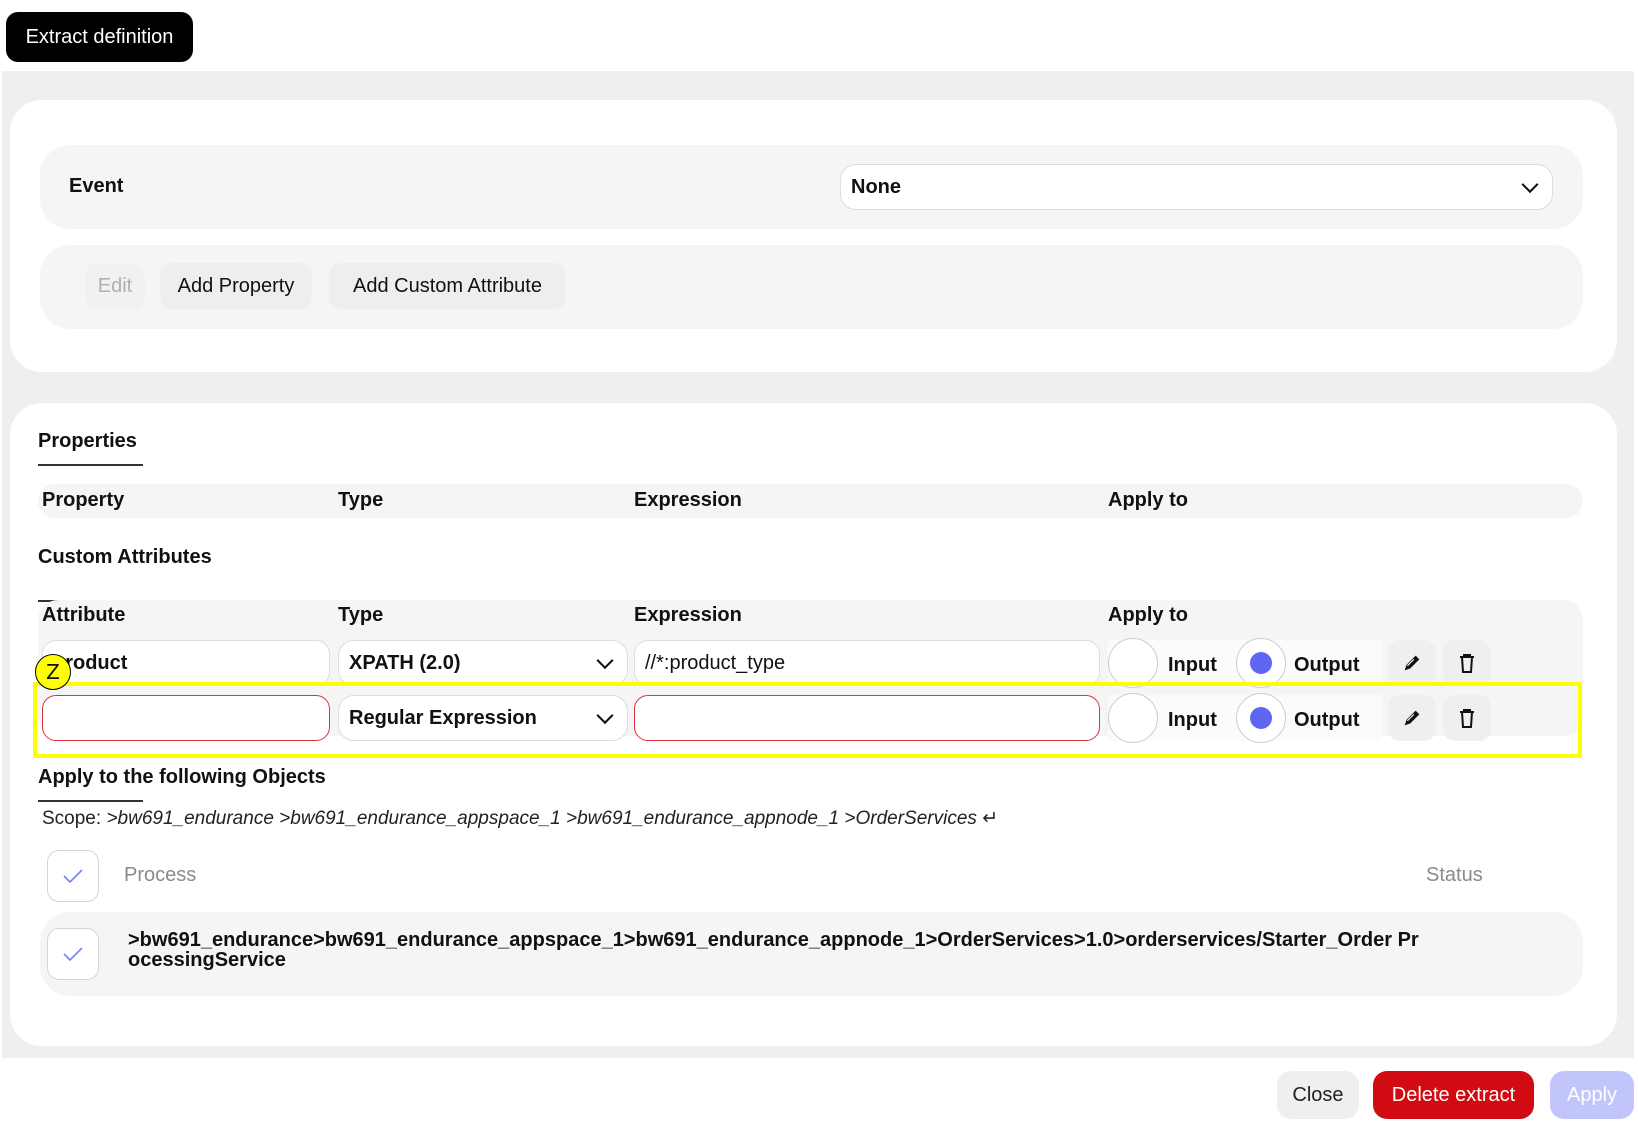 This screenshot has width=1638, height=1126. Describe the element at coordinates (115, 286) in the screenshot. I see `edit-button: Edit` at that location.